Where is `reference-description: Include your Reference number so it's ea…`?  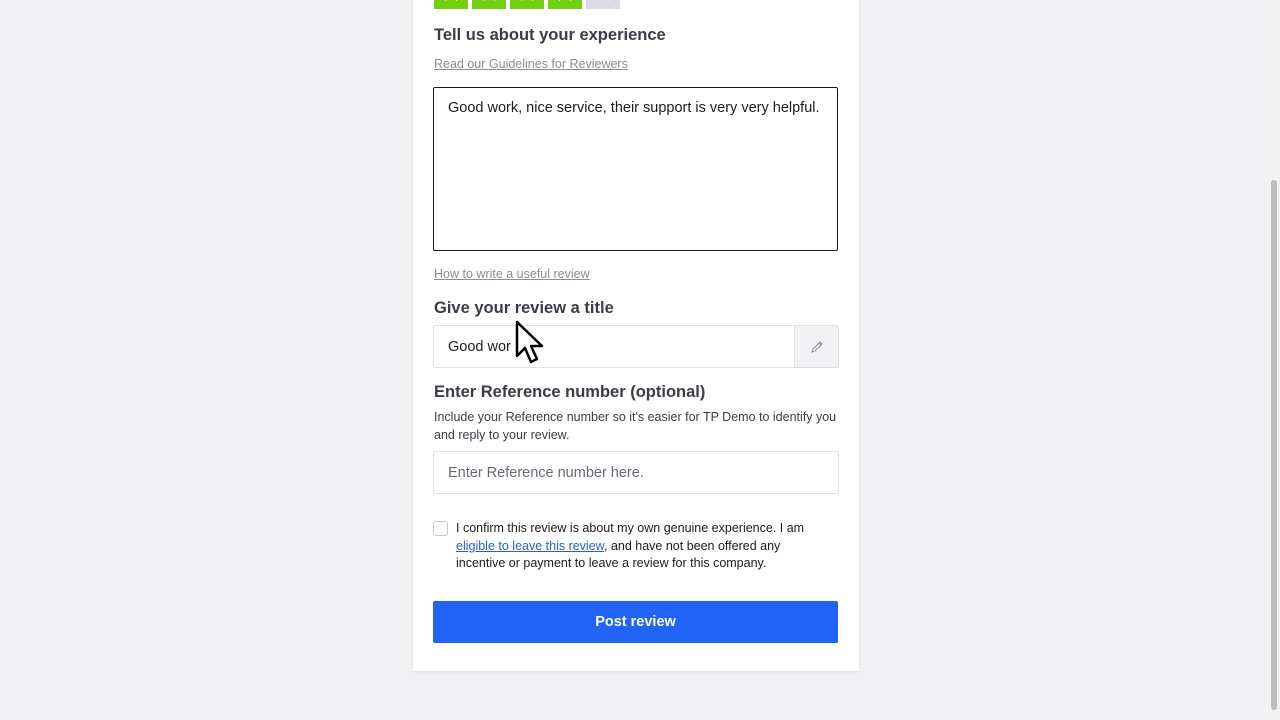 reference-description: Include your Reference number so it's ea… is located at coordinates (635, 426).